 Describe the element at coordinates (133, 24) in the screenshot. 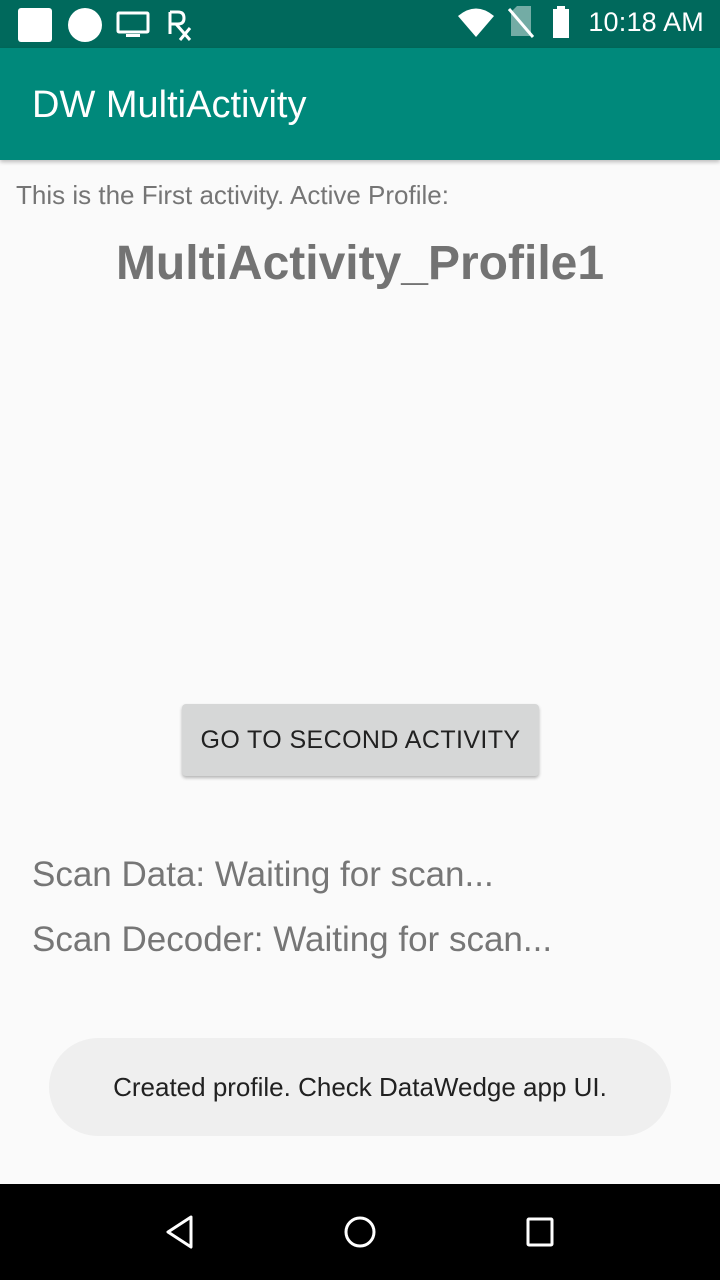

I see `cast-screen-icon` at that location.